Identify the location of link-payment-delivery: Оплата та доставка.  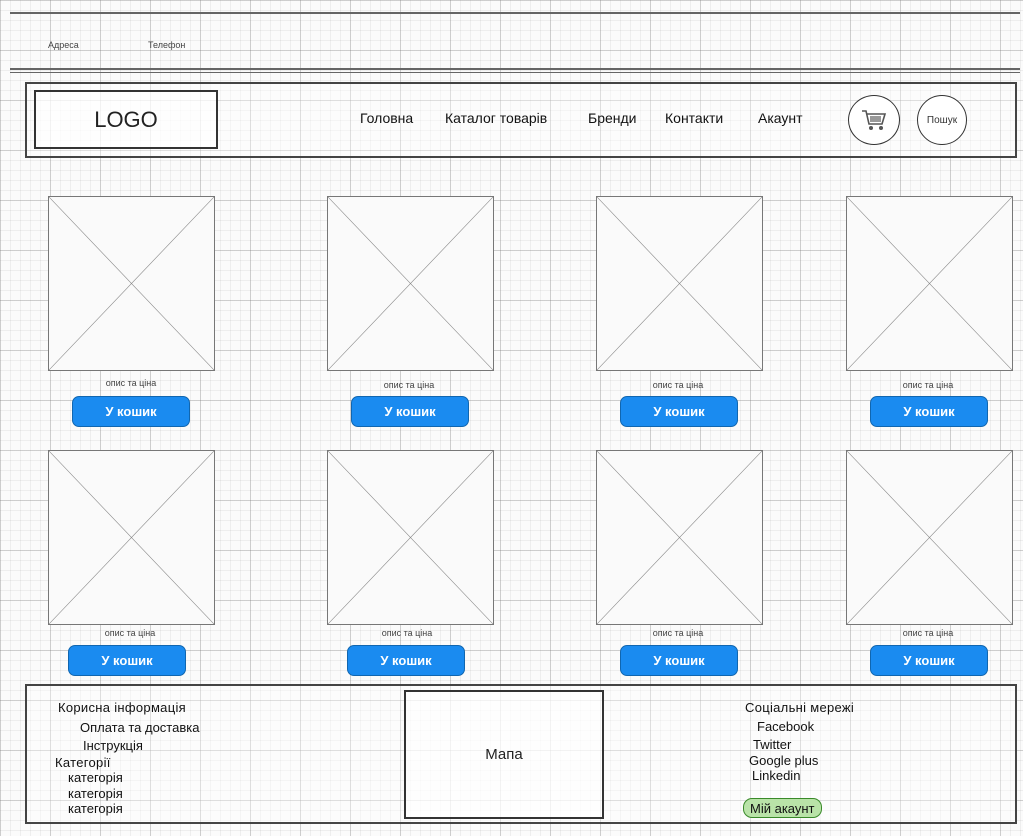
(139, 727).